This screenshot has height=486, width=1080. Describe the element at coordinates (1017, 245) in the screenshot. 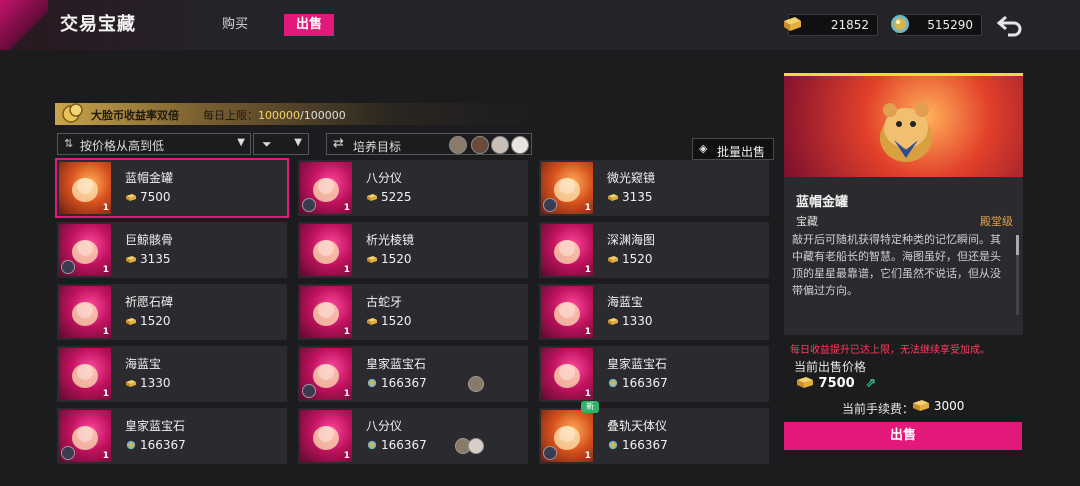

I see `description-scroll-thumb` at that location.